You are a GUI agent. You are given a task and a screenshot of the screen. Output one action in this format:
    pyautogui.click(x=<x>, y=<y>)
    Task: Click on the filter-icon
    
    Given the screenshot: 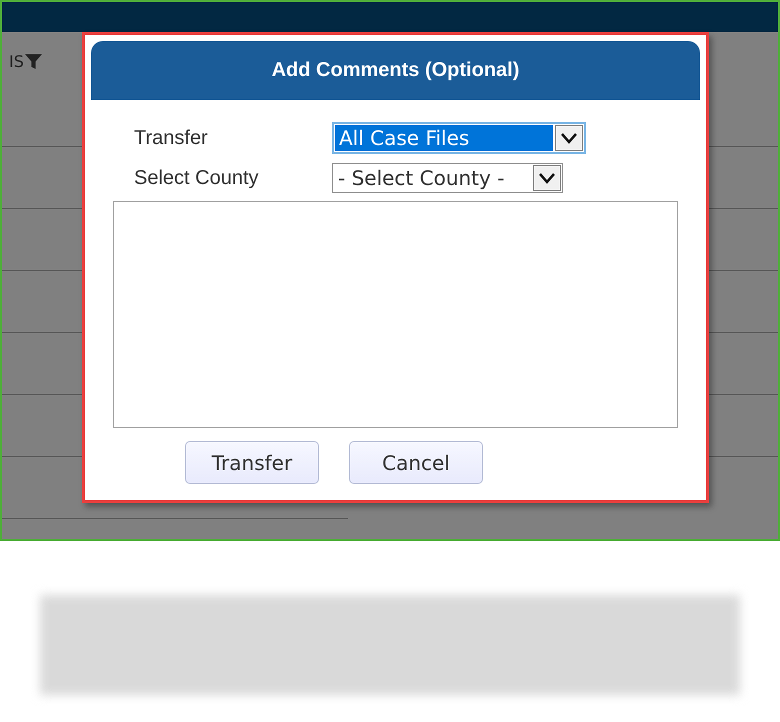 What is the action you would take?
    pyautogui.click(x=33, y=61)
    